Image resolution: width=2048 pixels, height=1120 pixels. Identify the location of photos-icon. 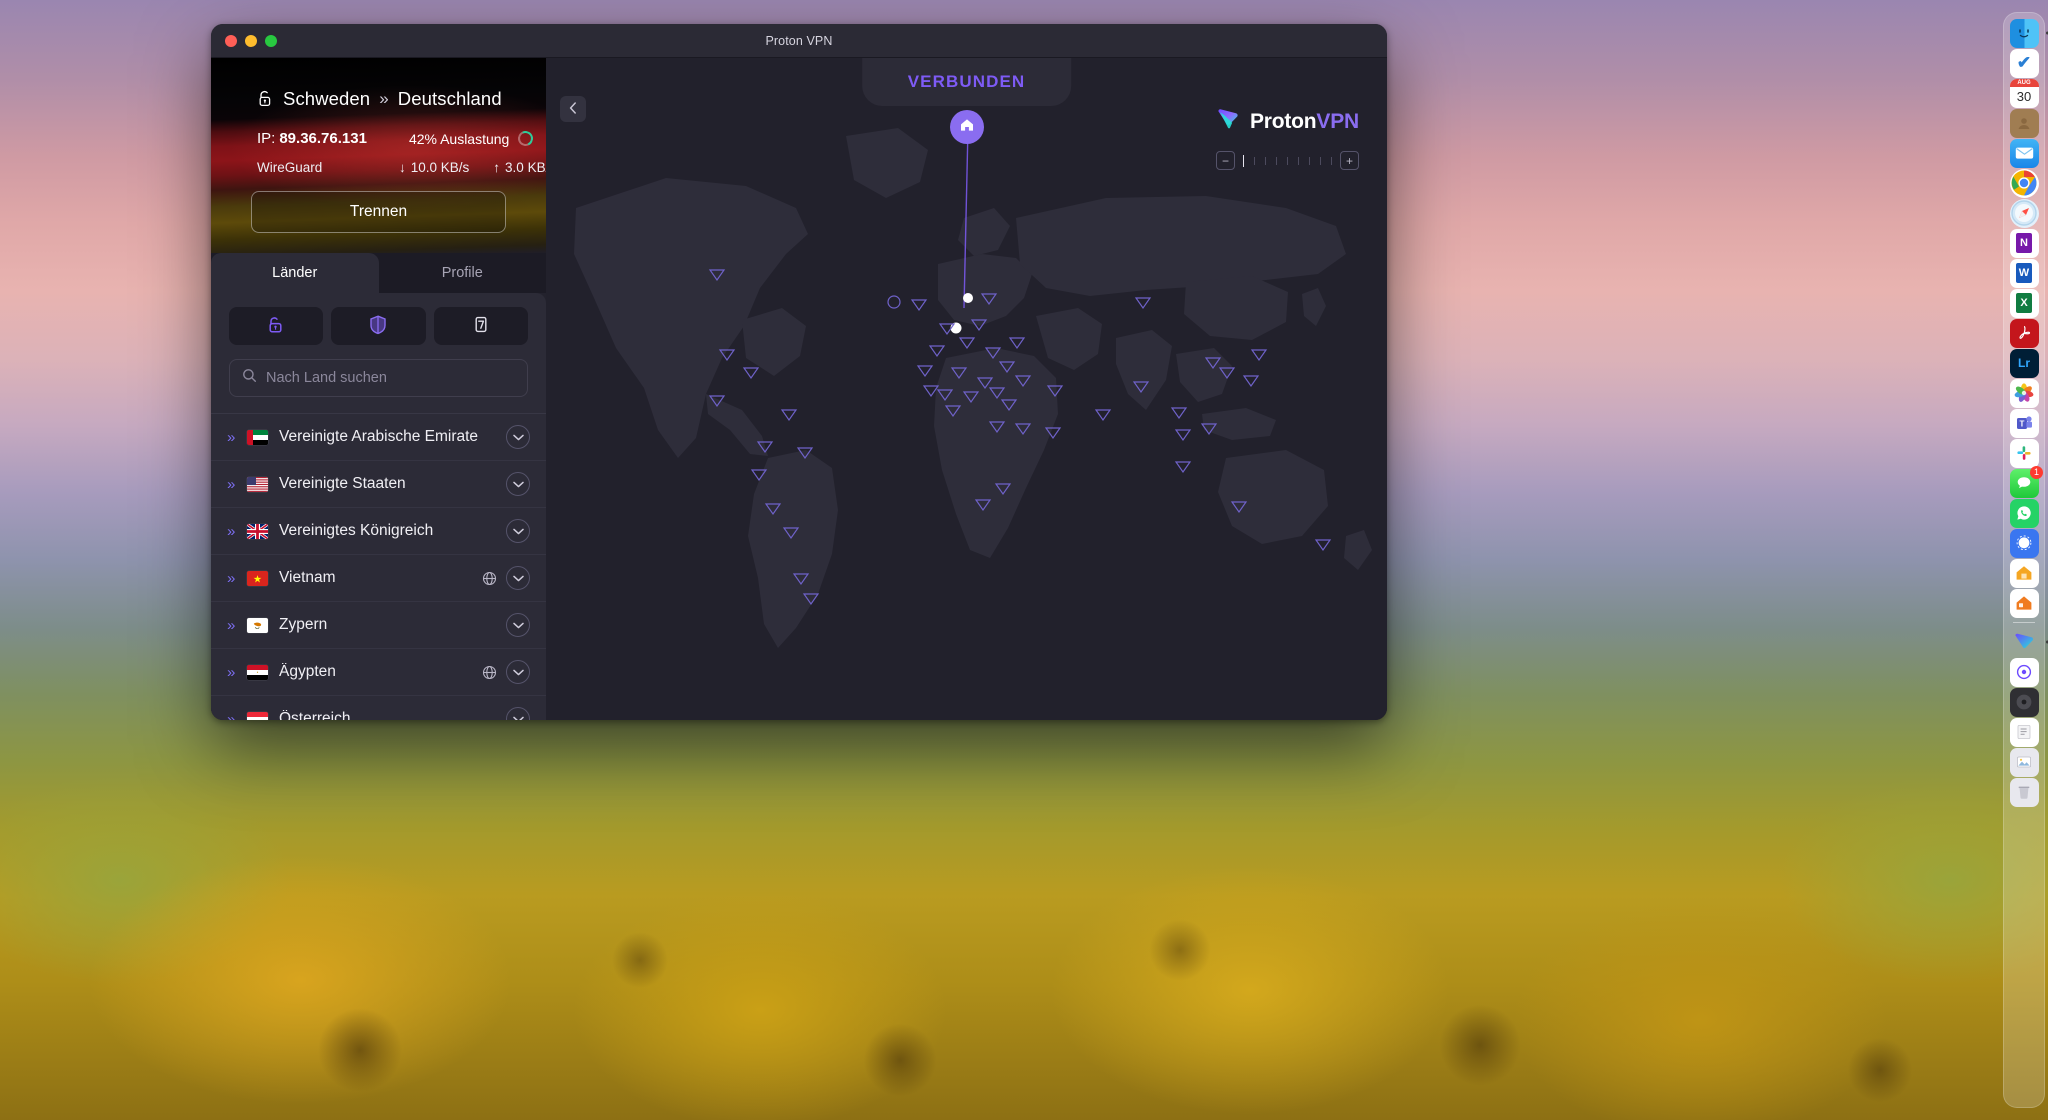
(2024, 393).